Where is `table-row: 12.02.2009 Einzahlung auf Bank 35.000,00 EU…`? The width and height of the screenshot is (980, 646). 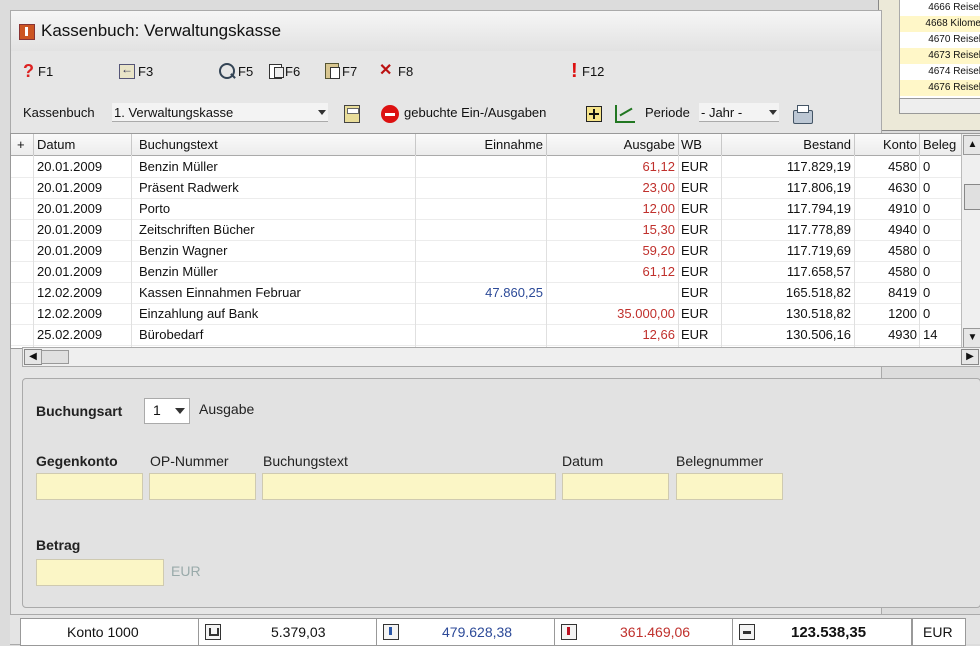
table-row: 12.02.2009 Einzahlung auf Bank 35.000,00 EU… is located at coordinates (486, 314).